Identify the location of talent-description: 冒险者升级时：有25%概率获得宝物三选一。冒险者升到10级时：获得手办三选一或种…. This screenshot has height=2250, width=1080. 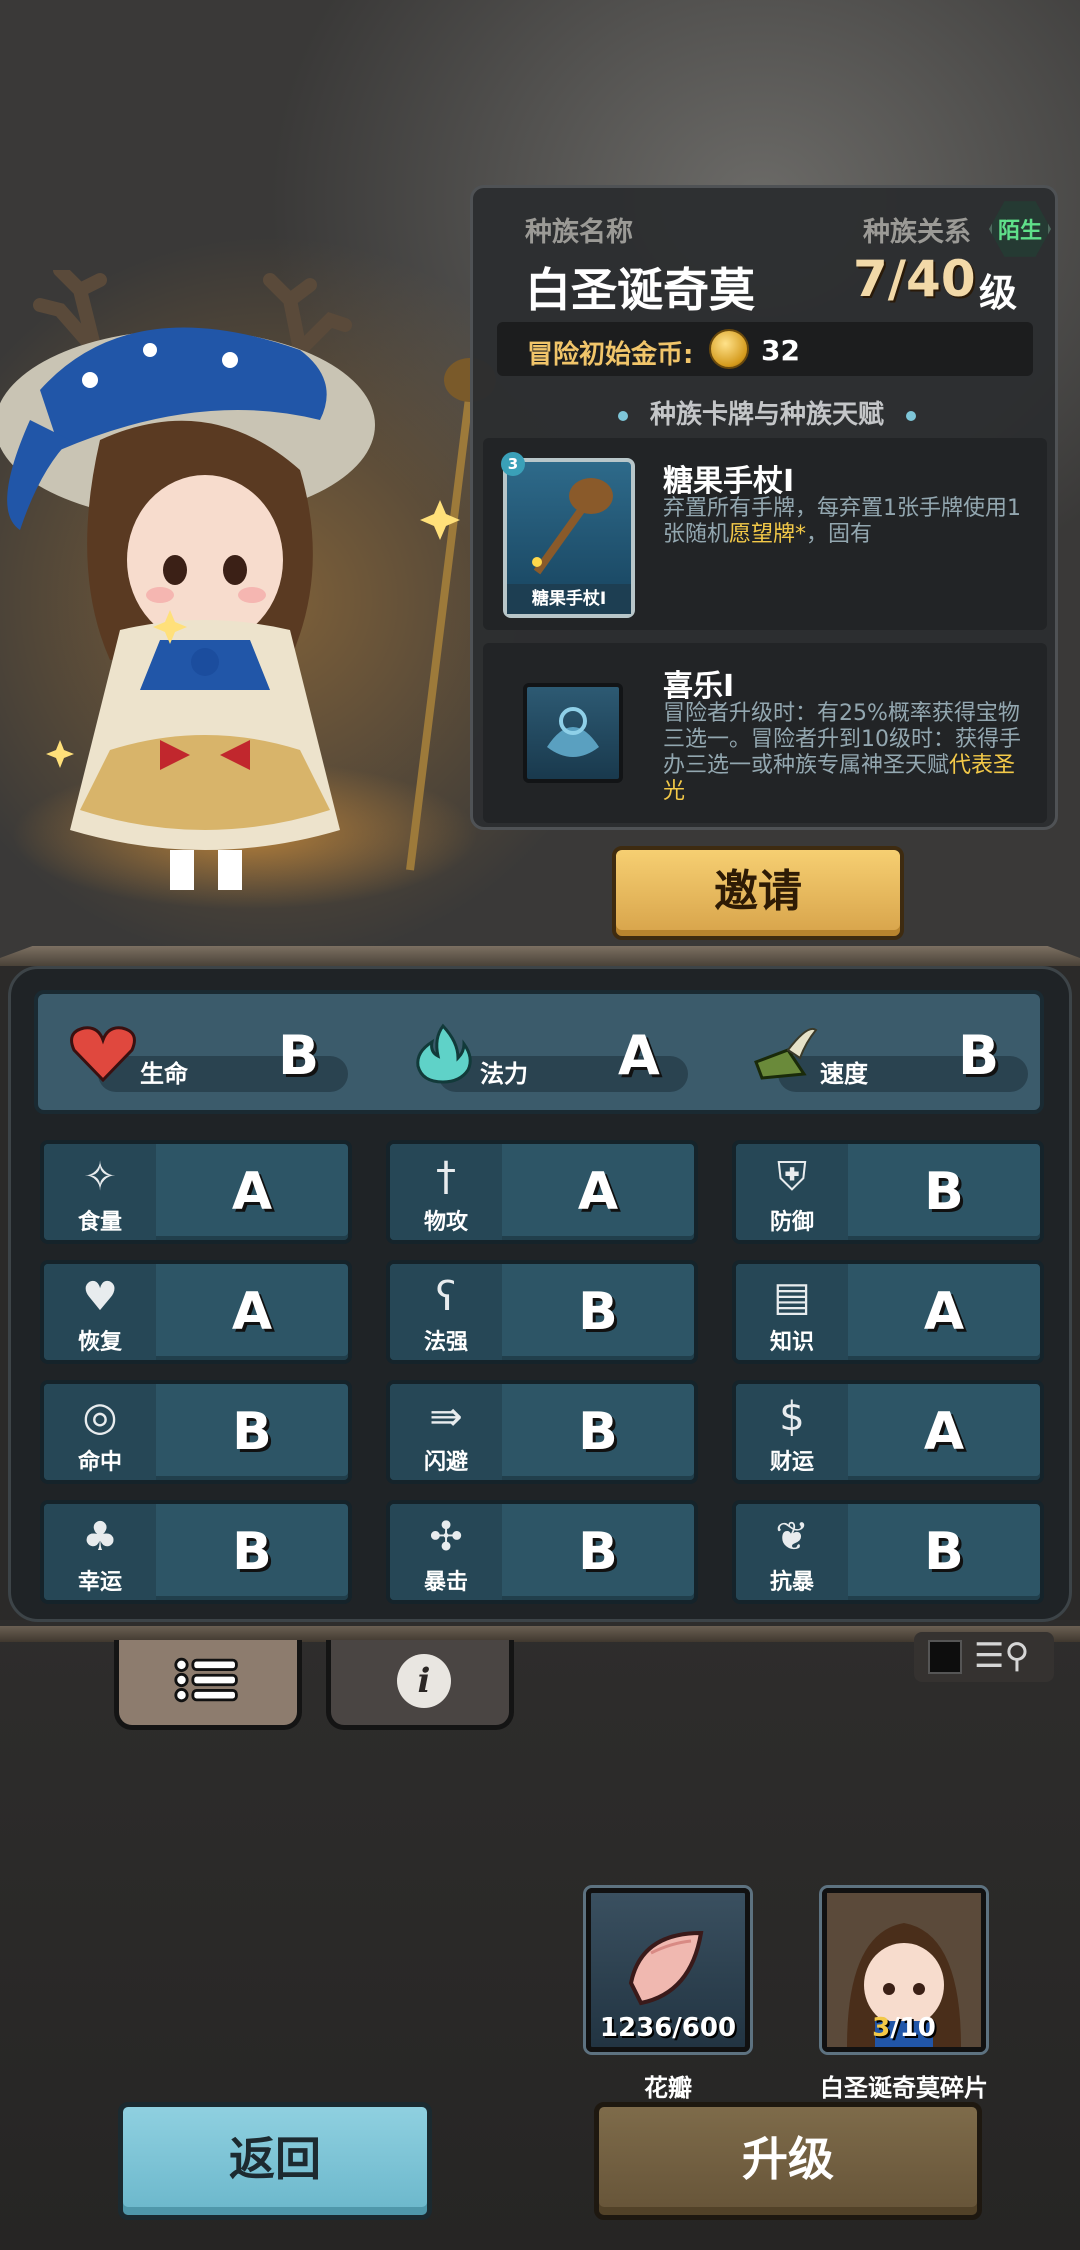
(842, 752).